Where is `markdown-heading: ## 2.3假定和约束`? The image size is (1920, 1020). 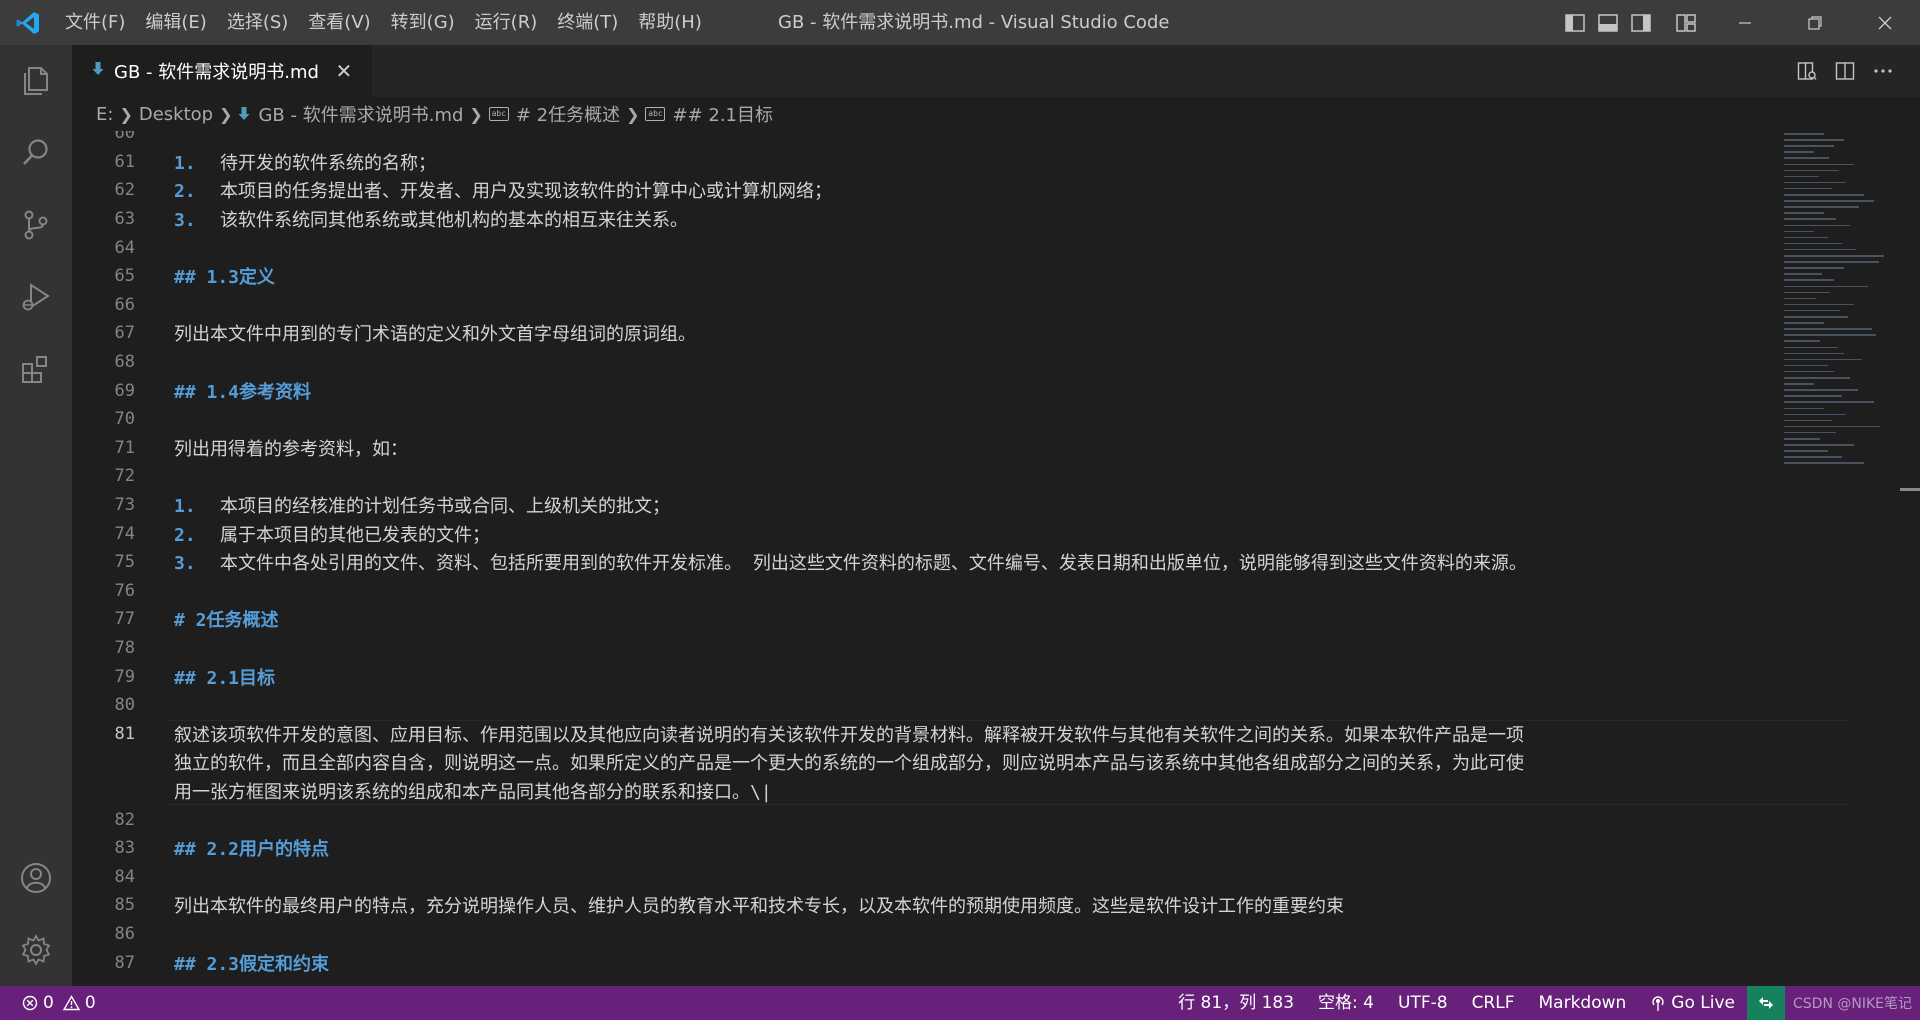
markdown-heading: ## 2.3假定和约束 is located at coordinates (252, 964).